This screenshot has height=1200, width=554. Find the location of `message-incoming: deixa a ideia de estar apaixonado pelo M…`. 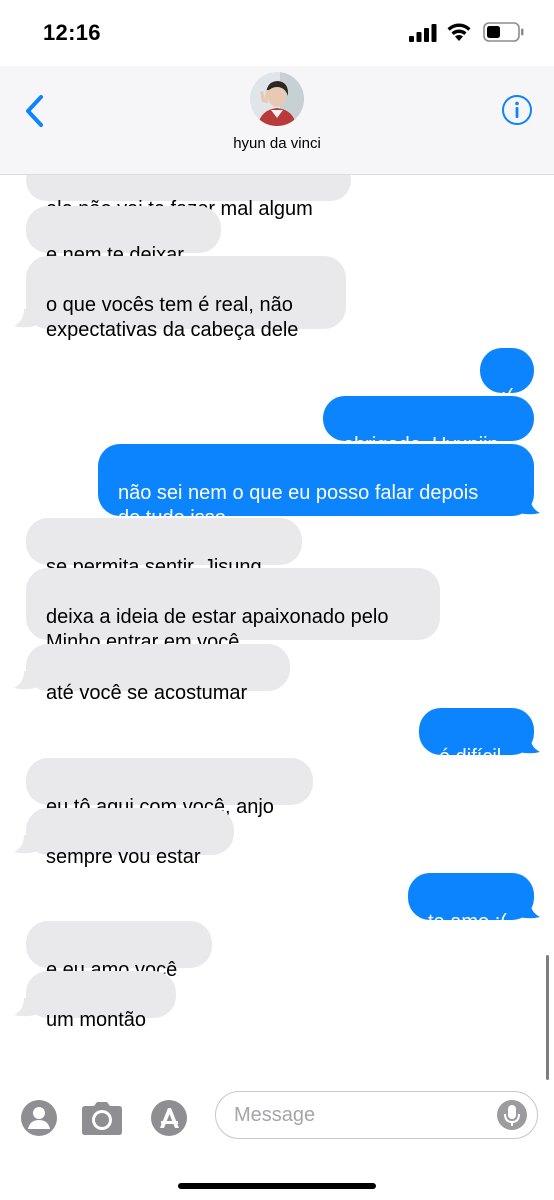

message-incoming: deixa a ideia de estar apaixonado pelo M… is located at coordinates (233, 610).